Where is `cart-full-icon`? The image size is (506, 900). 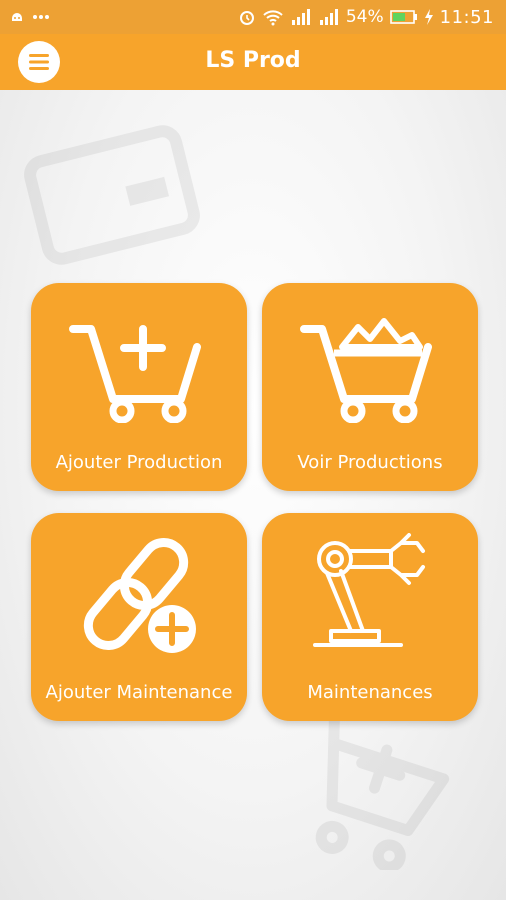
cart-full-icon is located at coordinates (366, 370).